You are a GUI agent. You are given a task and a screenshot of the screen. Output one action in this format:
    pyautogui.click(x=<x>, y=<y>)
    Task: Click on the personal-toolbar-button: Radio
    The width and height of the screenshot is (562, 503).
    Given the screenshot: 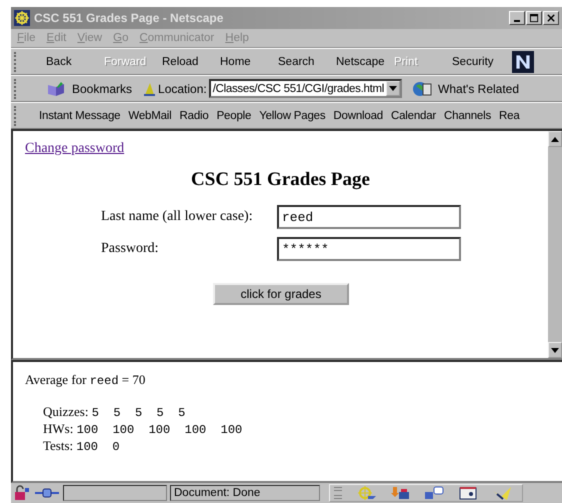 What is the action you would take?
    pyautogui.click(x=194, y=116)
    